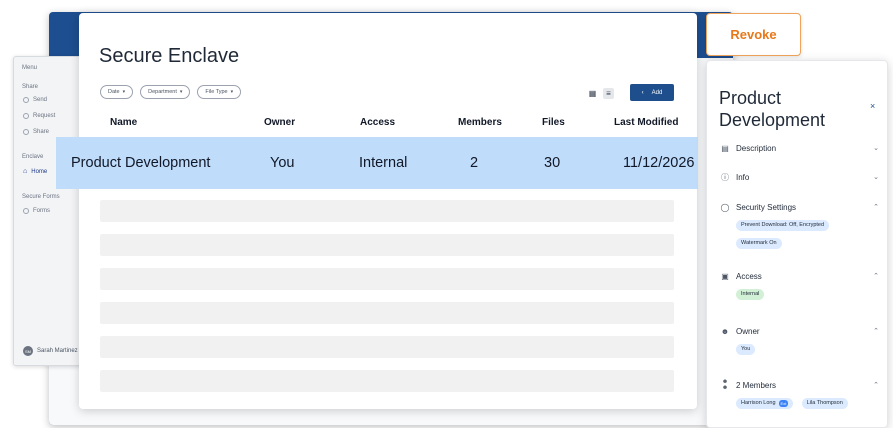 The height and width of the screenshot is (428, 893). Describe the element at coordinates (783, 403) in the screenshot. I see `external-tag: Ext` at that location.